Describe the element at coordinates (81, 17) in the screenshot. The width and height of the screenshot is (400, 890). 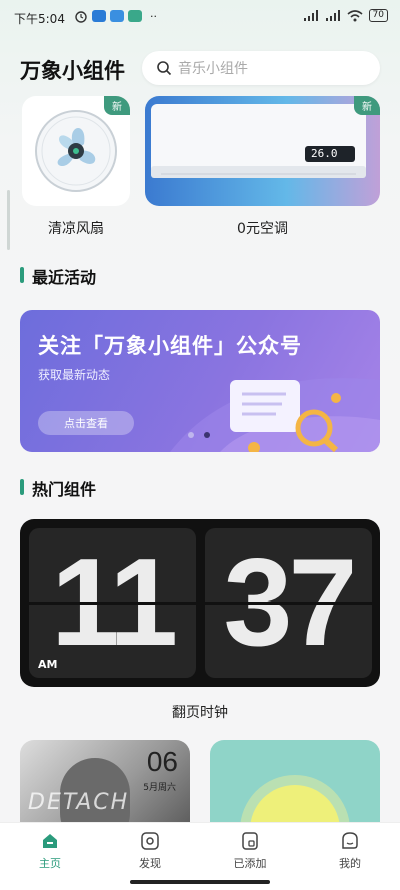
I see `alarm-icon` at that location.